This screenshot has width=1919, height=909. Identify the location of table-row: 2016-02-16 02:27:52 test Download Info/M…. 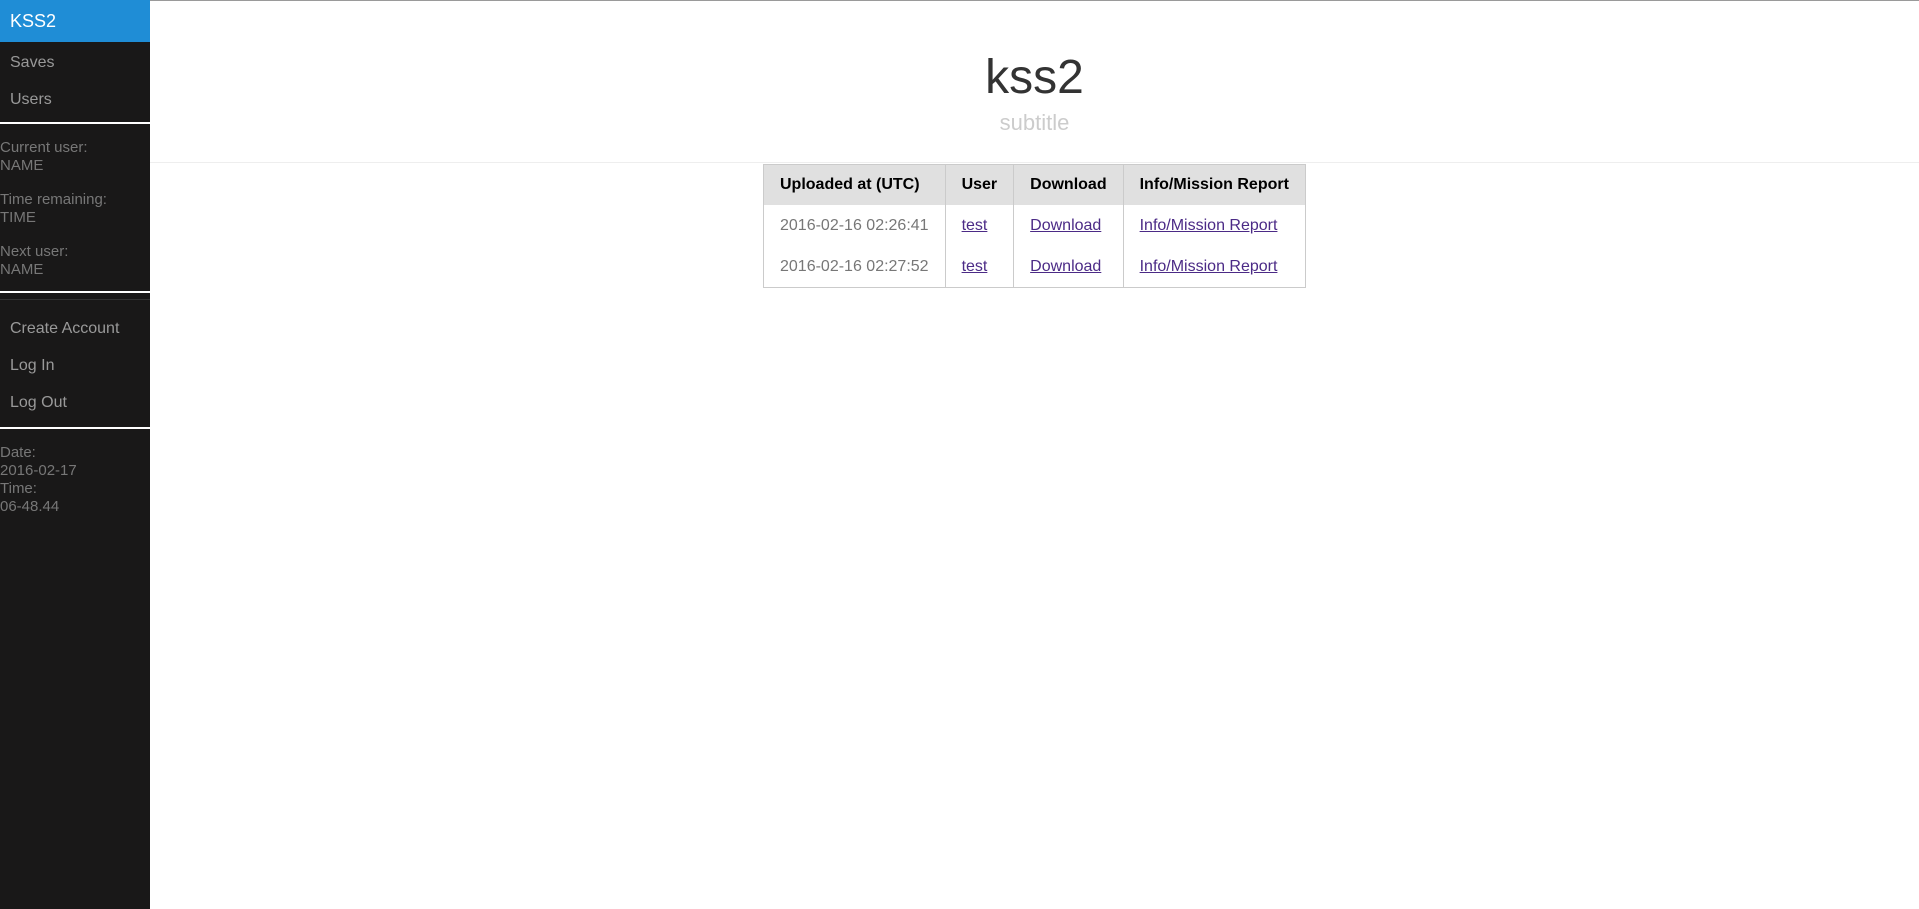
(1035, 267).